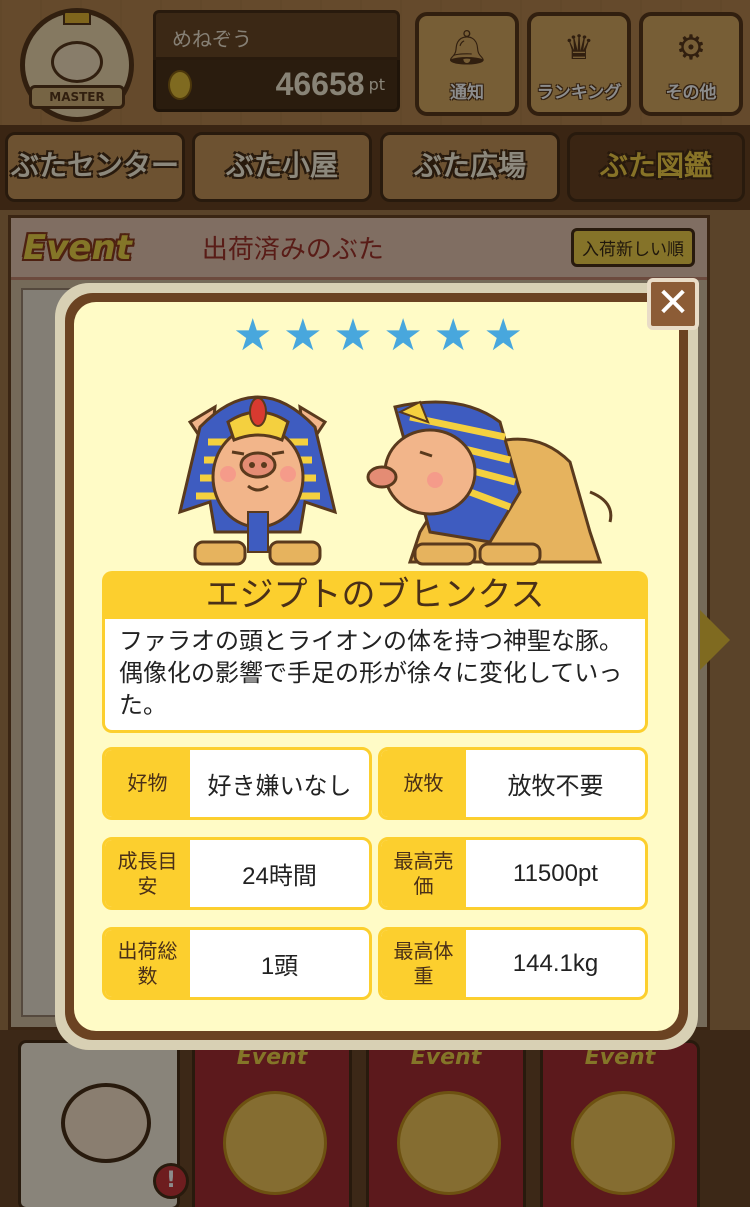 The height and width of the screenshot is (1207, 750). I want to click on stat-value: 144.1kg, so click(555, 963).